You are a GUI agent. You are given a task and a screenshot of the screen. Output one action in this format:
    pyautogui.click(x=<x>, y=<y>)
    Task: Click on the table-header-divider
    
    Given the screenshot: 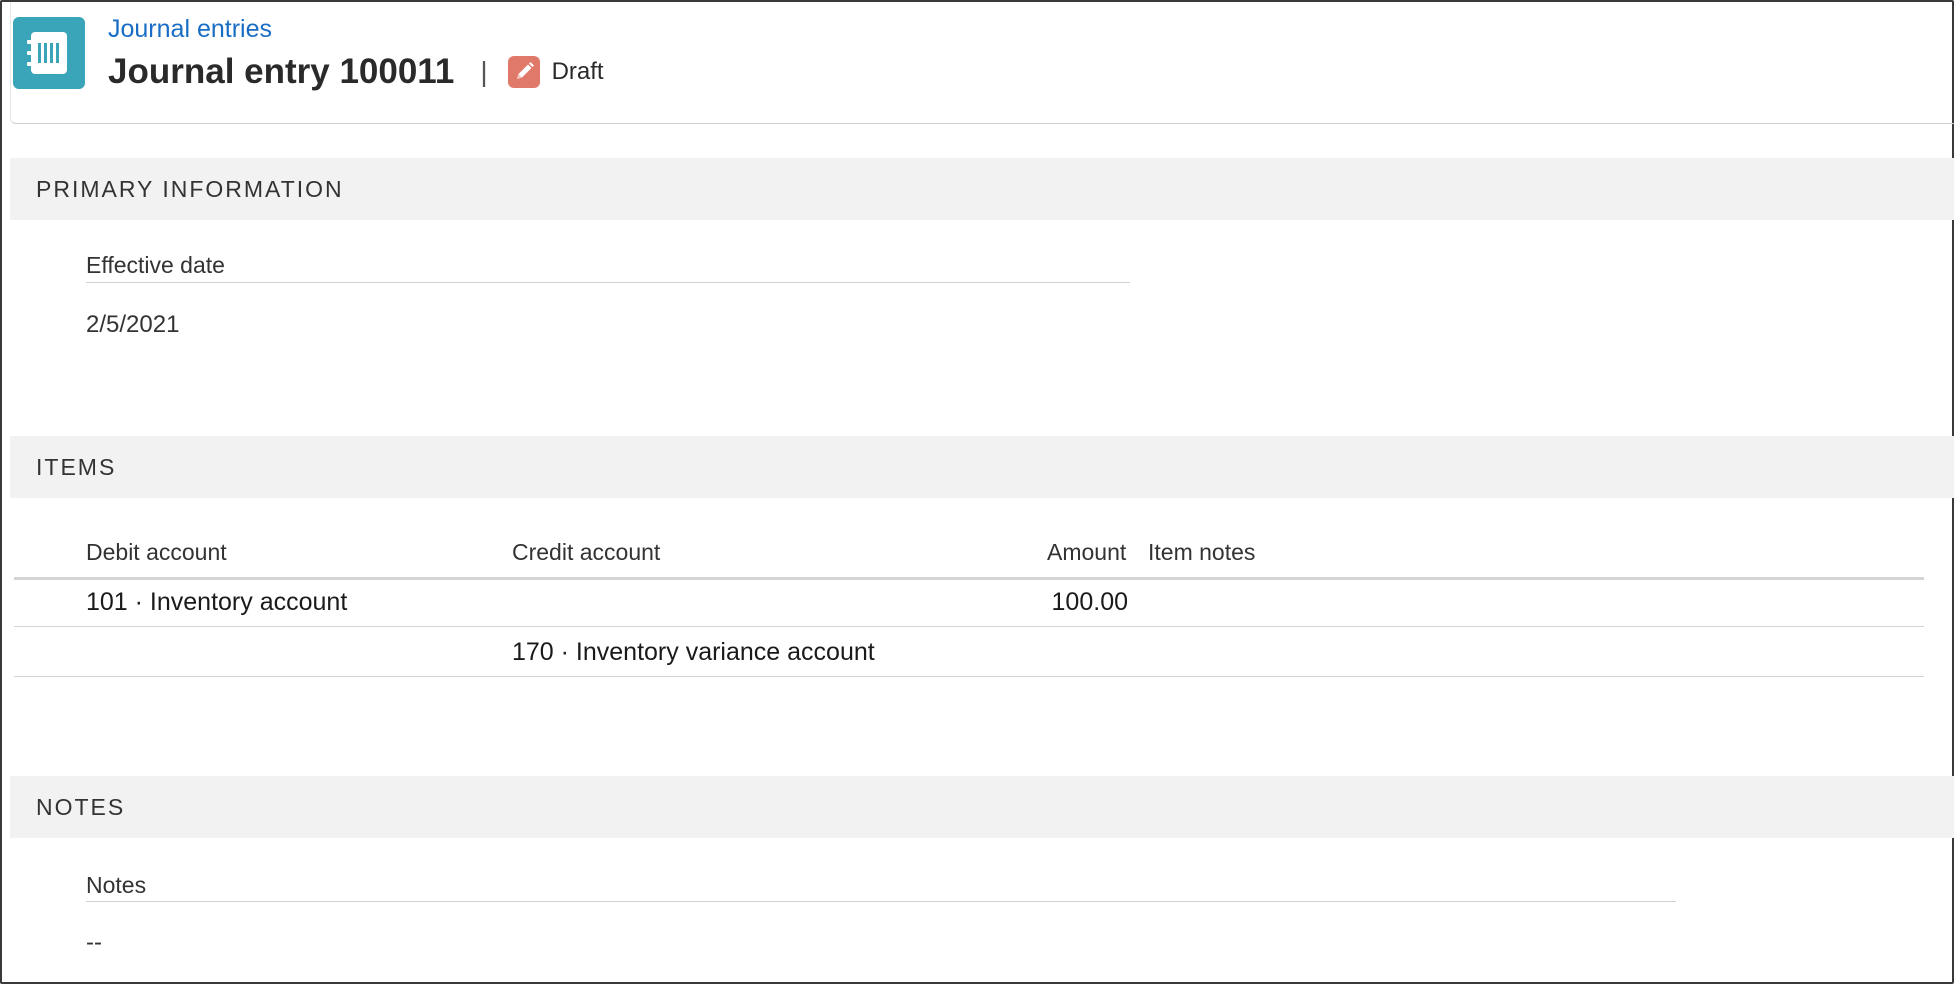 What is the action you would take?
    pyautogui.click(x=969, y=578)
    